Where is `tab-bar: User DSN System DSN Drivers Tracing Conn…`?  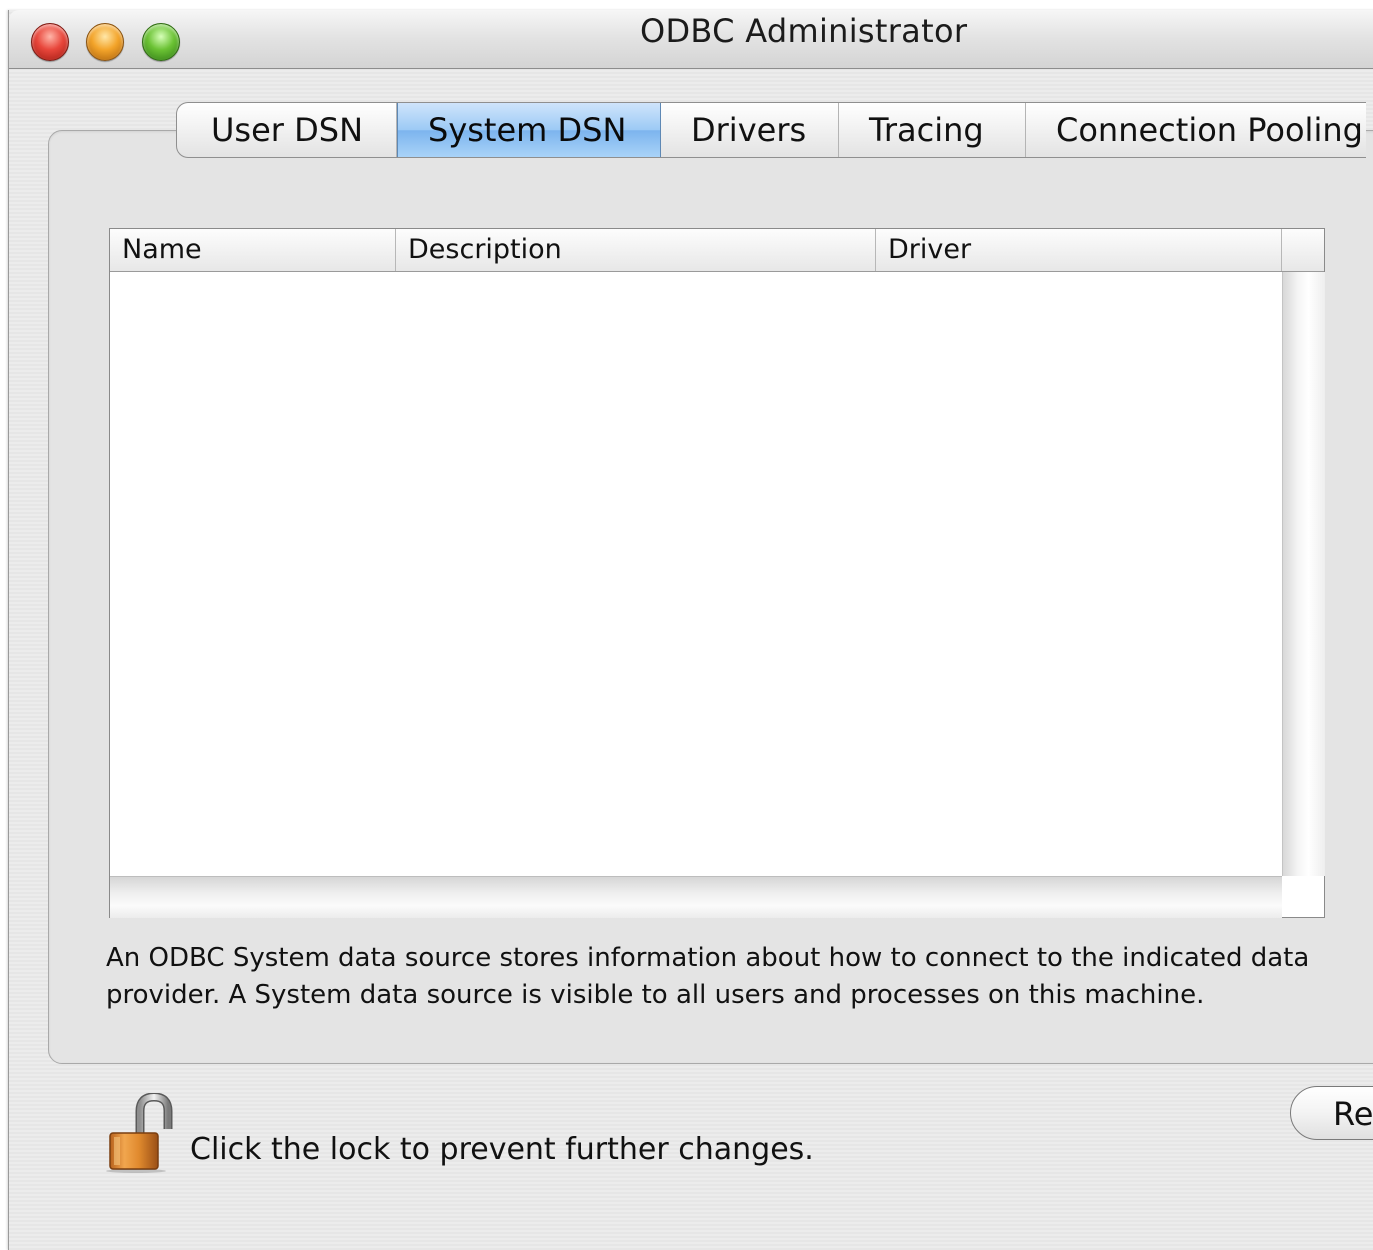 tab-bar: User DSN System DSN Drivers Tracing Conn… is located at coordinates (771, 130).